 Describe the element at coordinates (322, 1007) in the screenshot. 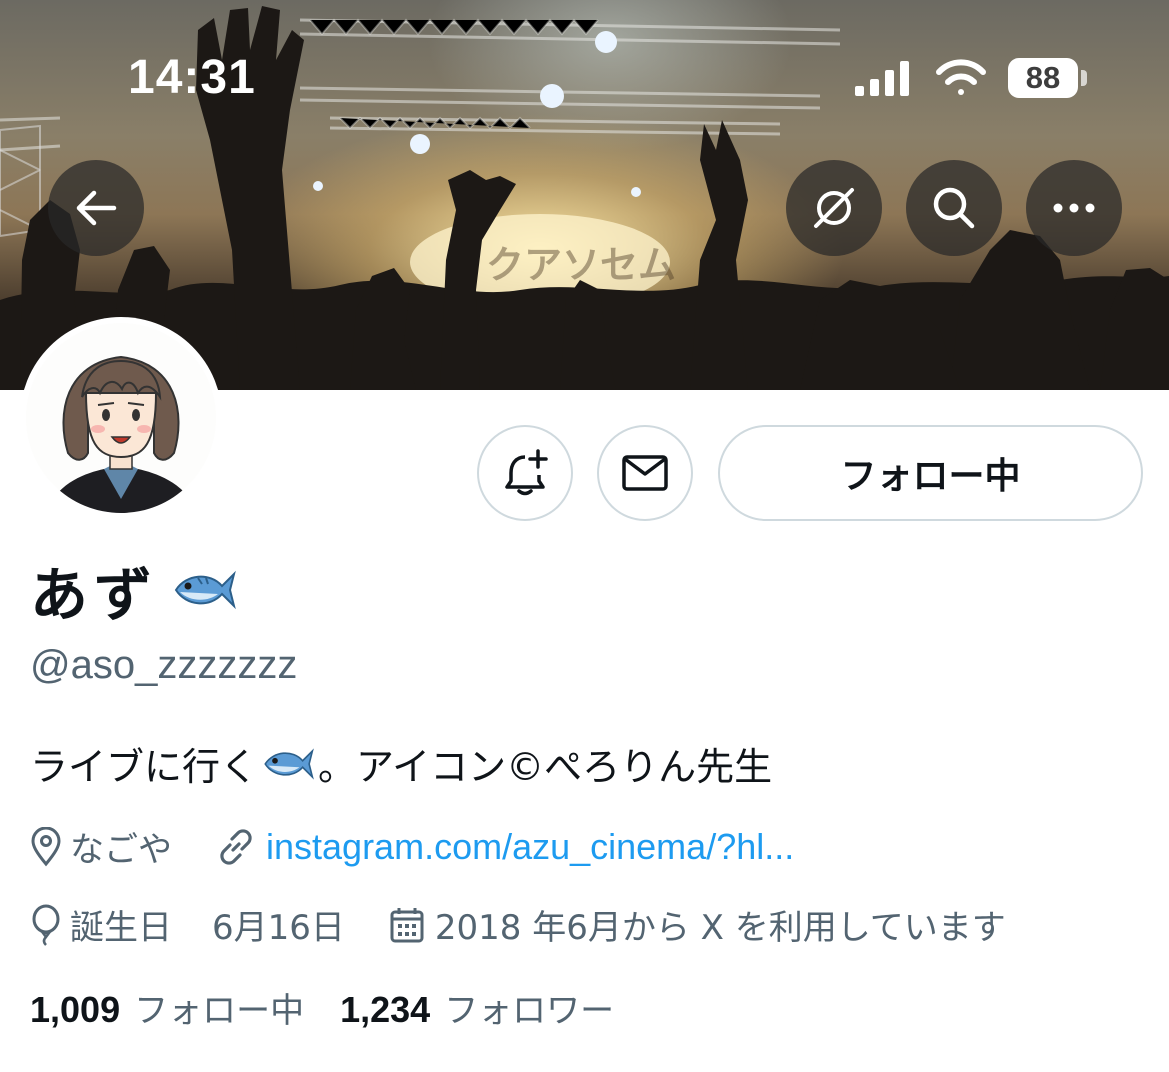

I see `follow-stats: 1,009 フォロー中 1,234 フォロワー` at that location.